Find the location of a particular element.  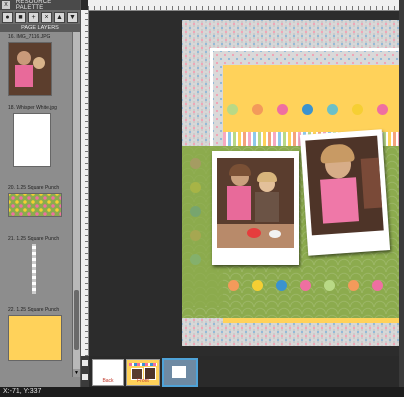

scrollbar-thumb is located at coordinates (76, 320).